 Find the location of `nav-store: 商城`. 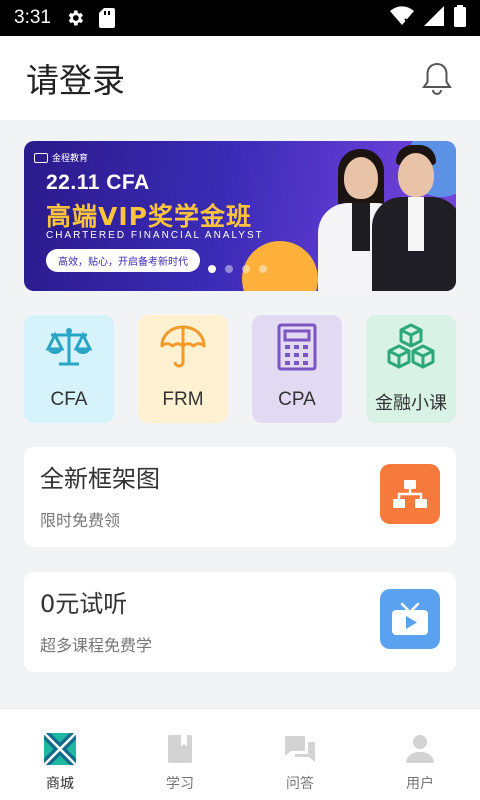

nav-store: 商城 is located at coordinates (60, 754).